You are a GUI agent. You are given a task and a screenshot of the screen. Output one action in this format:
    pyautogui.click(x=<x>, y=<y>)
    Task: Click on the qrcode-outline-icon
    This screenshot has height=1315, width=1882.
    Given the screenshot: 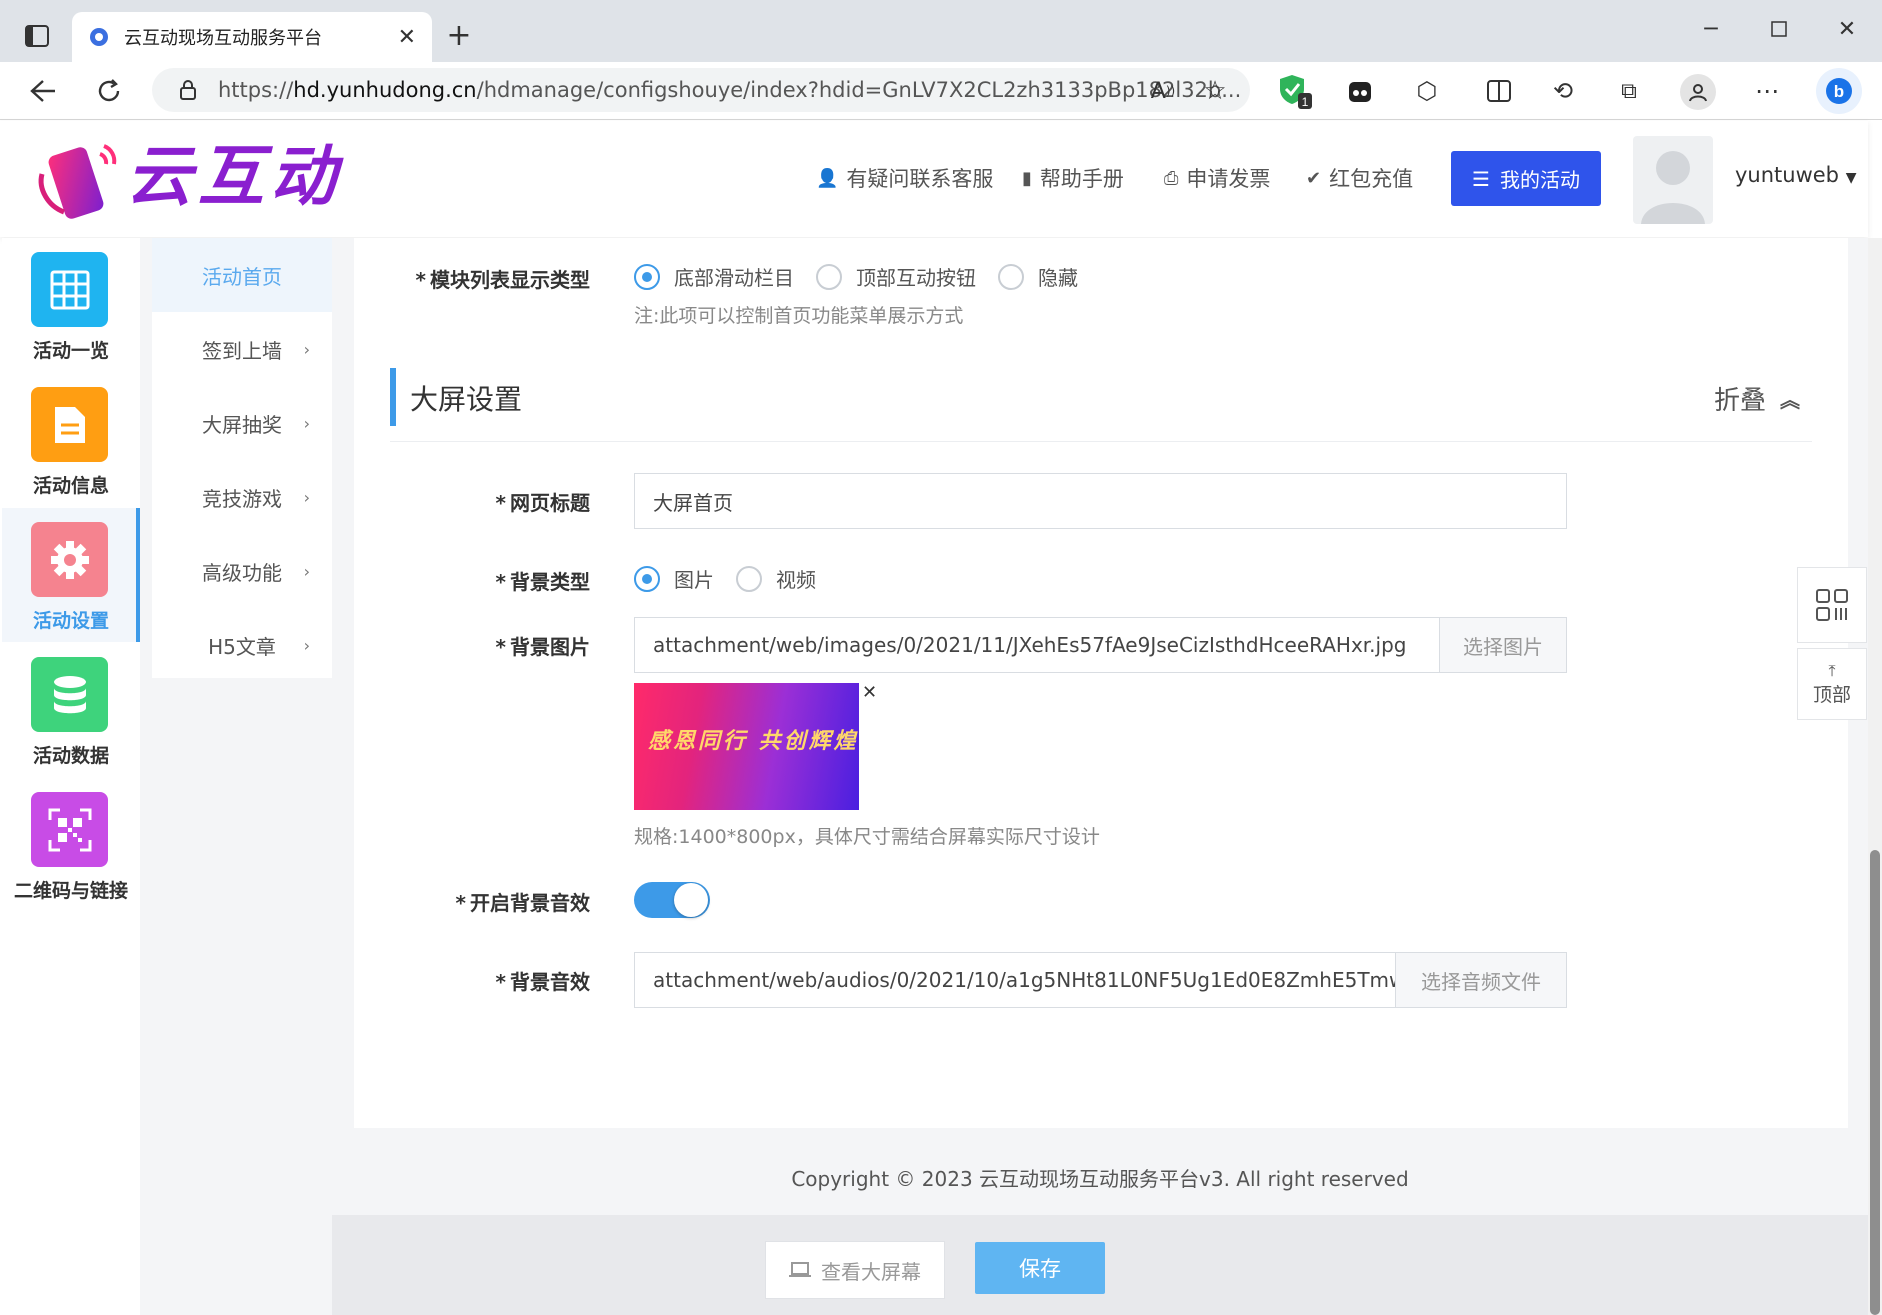 What is the action you would take?
    pyautogui.click(x=1832, y=605)
    